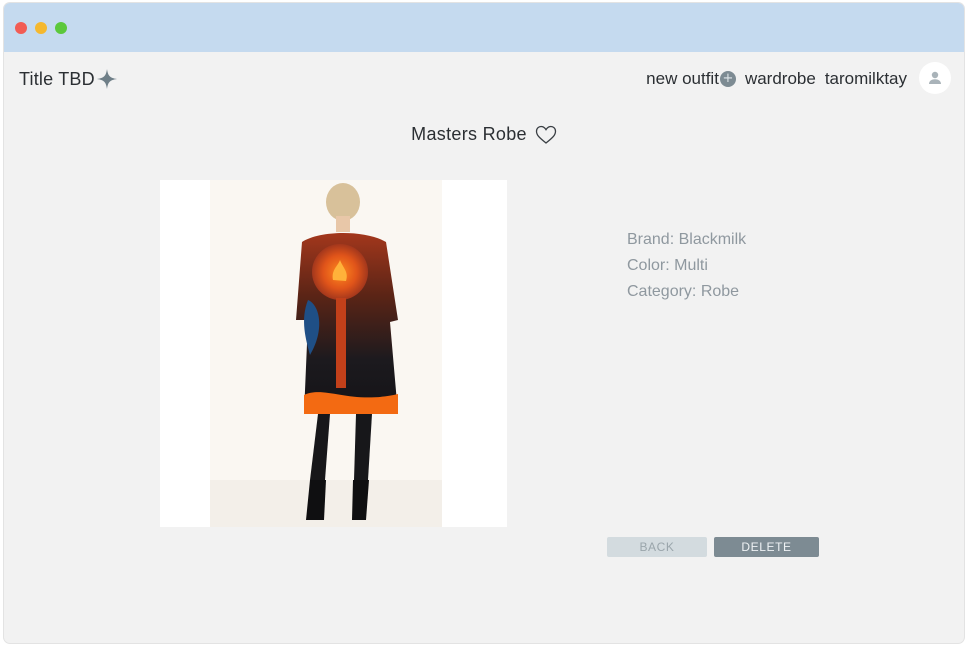 Image resolution: width=967 pixels, height=646 pixels. I want to click on back-button: BACK, so click(657, 547).